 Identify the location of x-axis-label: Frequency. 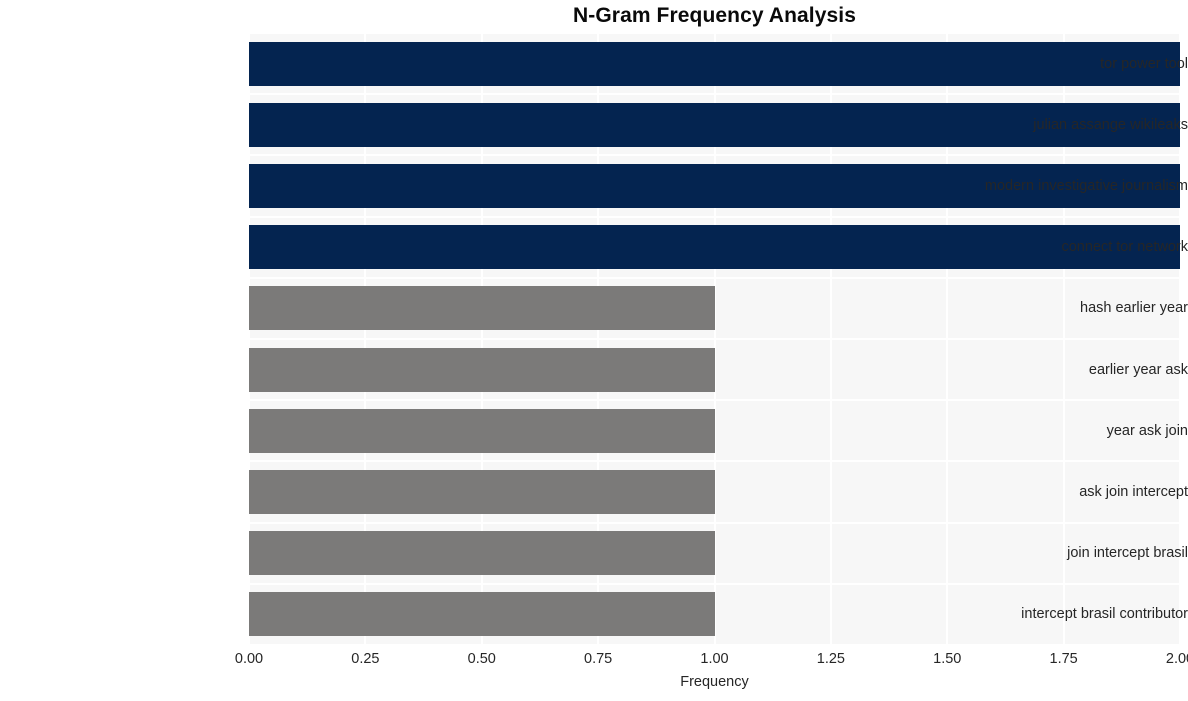
(714, 682).